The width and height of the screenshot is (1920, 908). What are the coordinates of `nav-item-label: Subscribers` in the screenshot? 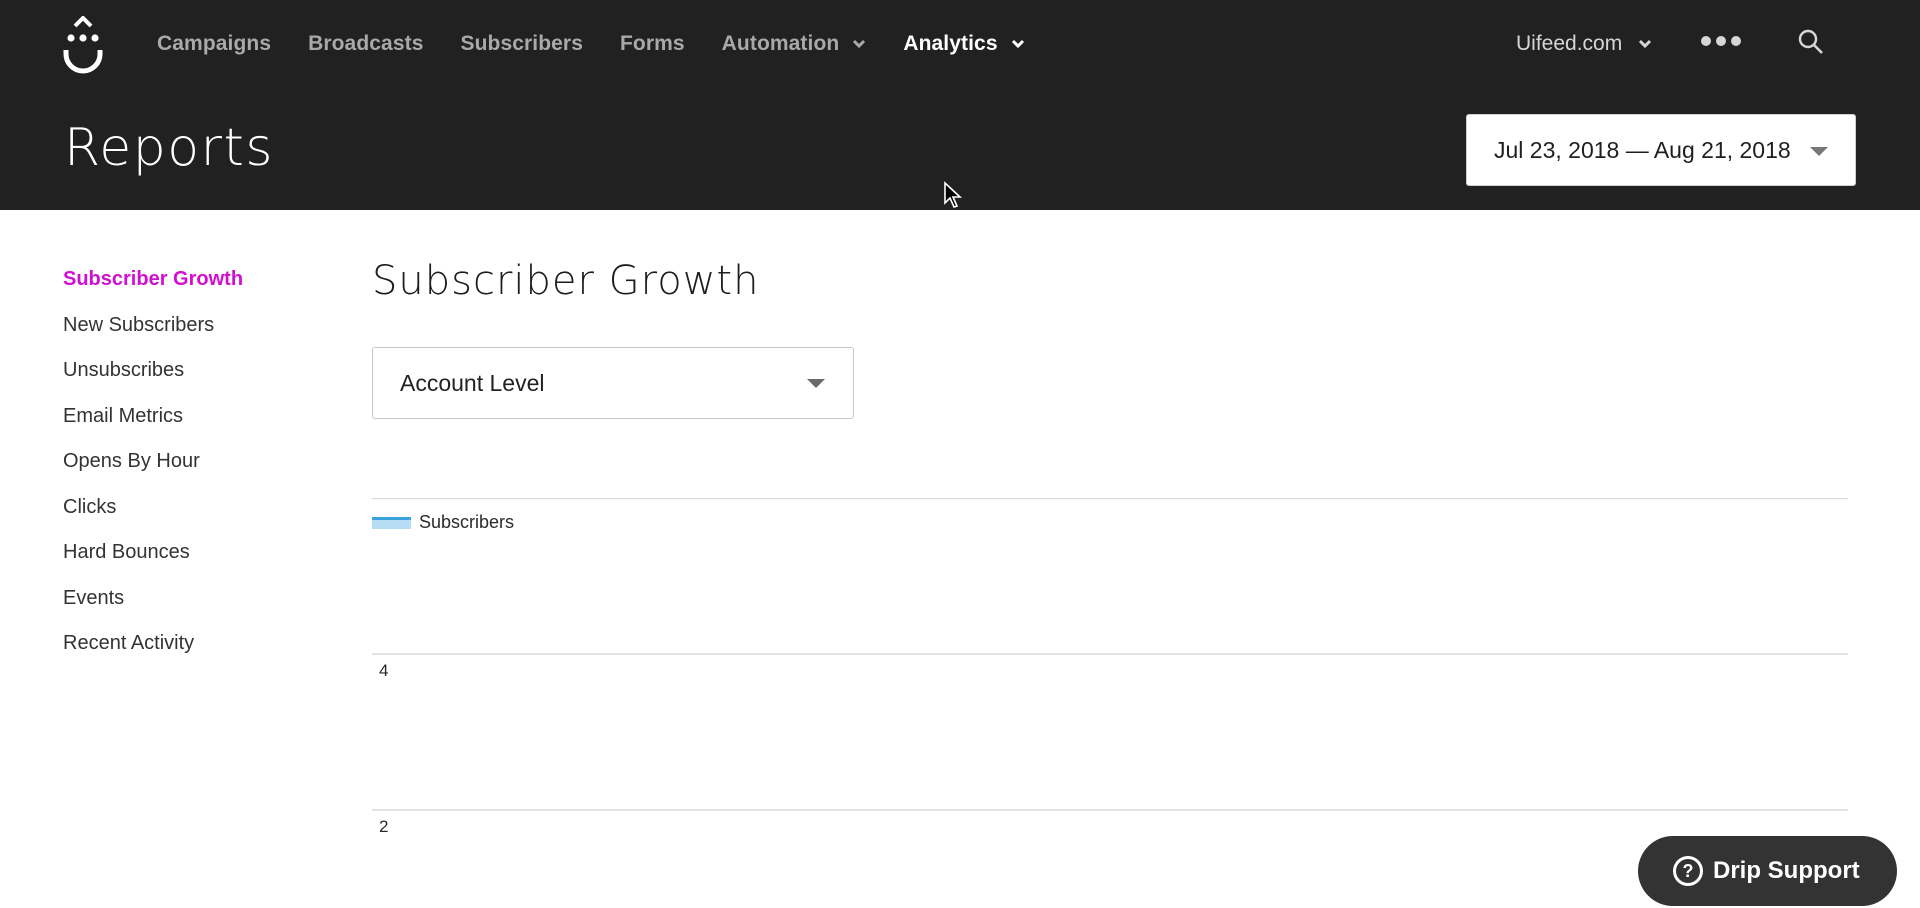 It's located at (521, 43).